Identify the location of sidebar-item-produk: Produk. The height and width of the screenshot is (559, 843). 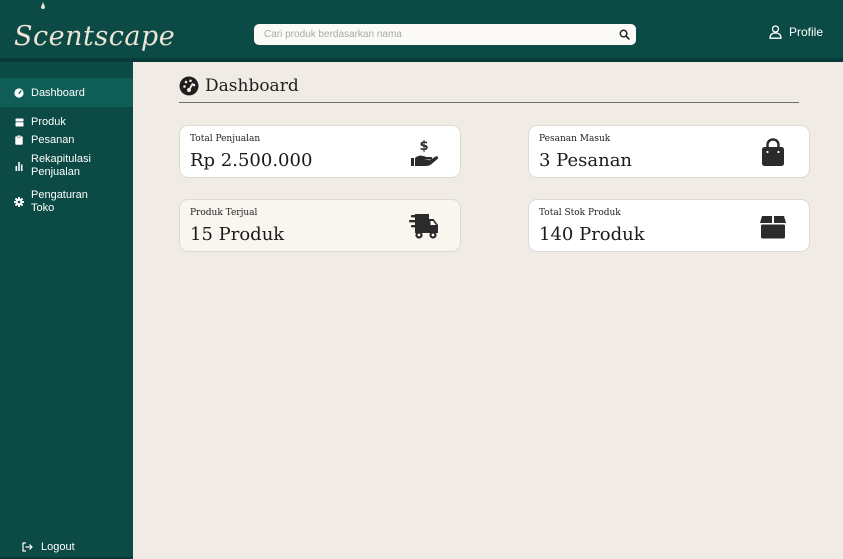
(66, 122).